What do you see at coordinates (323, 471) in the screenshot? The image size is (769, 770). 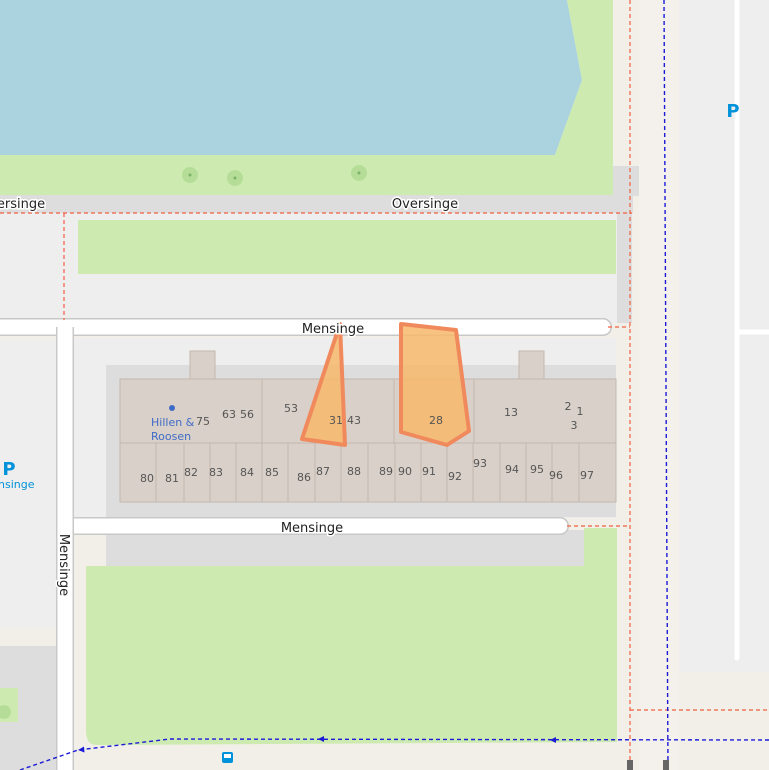 I see `house-number: 87` at bounding box center [323, 471].